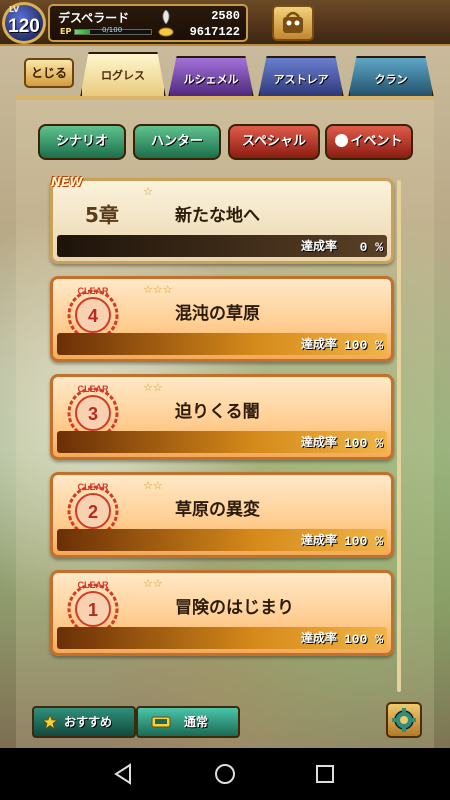 Image resolution: width=450 pixels, height=800 pixels. What do you see at coordinates (217, 216) in the screenshot?
I see `chapter-title: 新たな地へ` at bounding box center [217, 216].